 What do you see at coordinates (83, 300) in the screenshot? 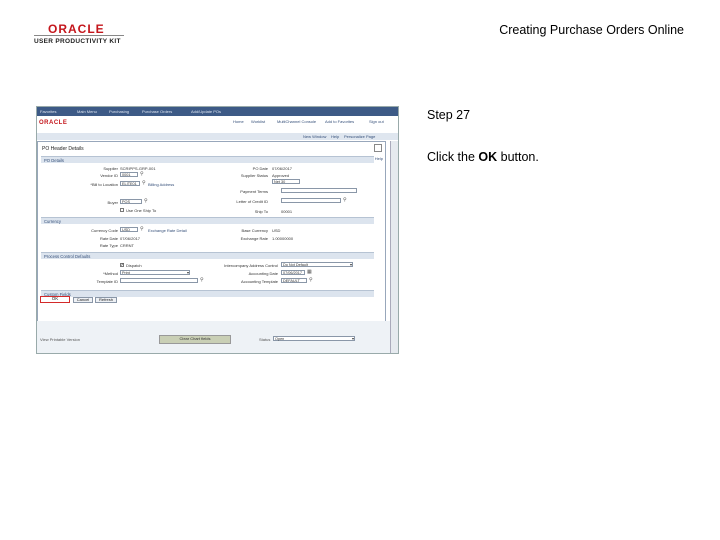
I see `cancel-button: Cancel` at bounding box center [83, 300].